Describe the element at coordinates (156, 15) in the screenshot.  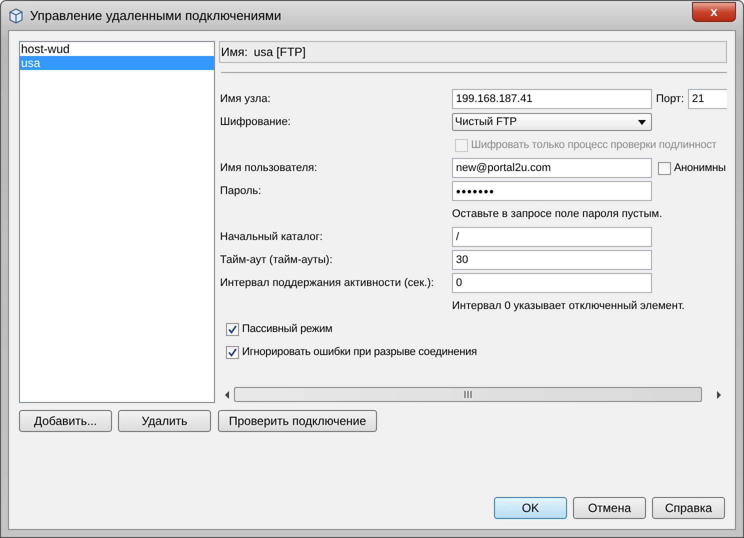
I see `window-title: Управление удаленными подключениями` at that location.